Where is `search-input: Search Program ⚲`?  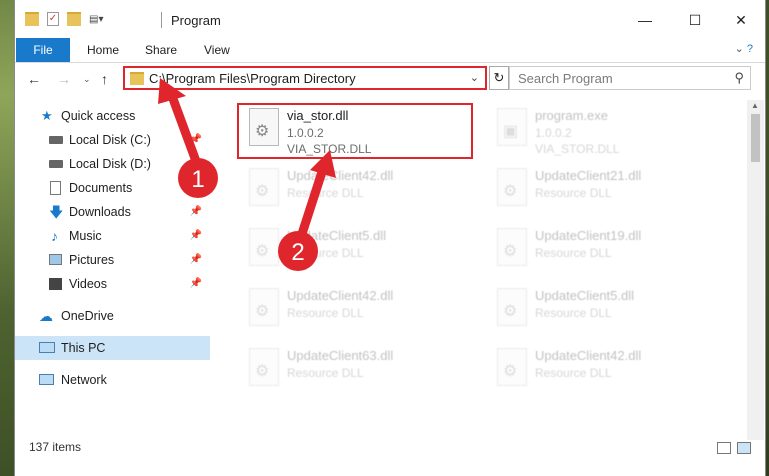
search-input: Search Program ⚲ is located at coordinates (630, 78).